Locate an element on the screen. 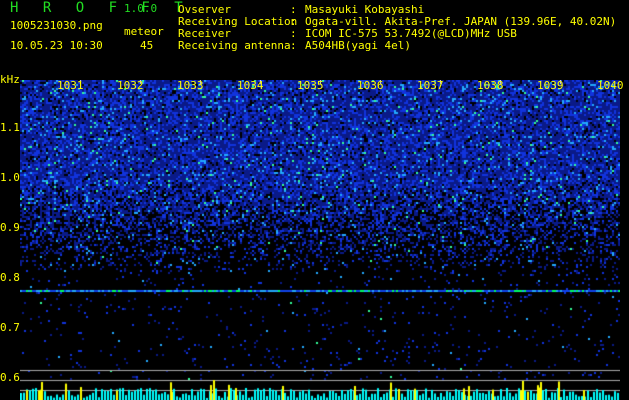 This screenshot has height=400, width=629. x-tick-label: 1040 is located at coordinates (610, 85).